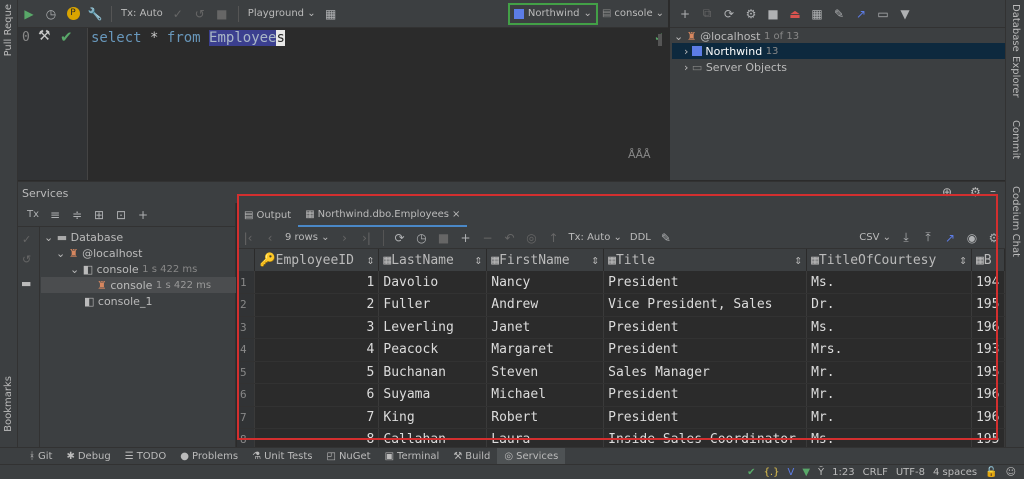 This screenshot has height=479, width=1024. I want to click on table-cell: Nancy, so click(545, 282).